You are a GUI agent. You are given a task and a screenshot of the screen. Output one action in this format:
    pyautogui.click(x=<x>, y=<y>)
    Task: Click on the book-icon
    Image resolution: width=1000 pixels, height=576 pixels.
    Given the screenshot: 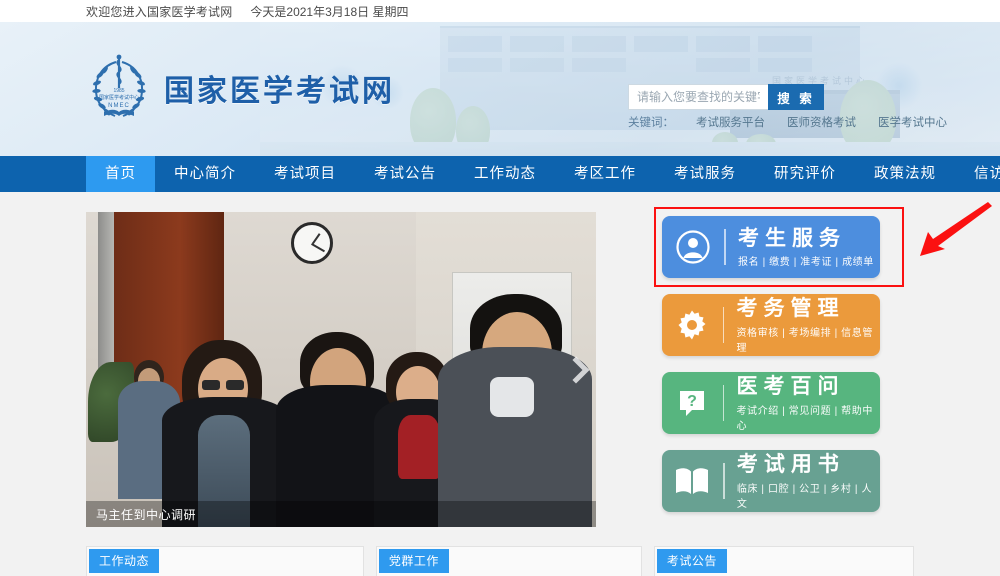 What is the action you would take?
    pyautogui.click(x=692, y=481)
    